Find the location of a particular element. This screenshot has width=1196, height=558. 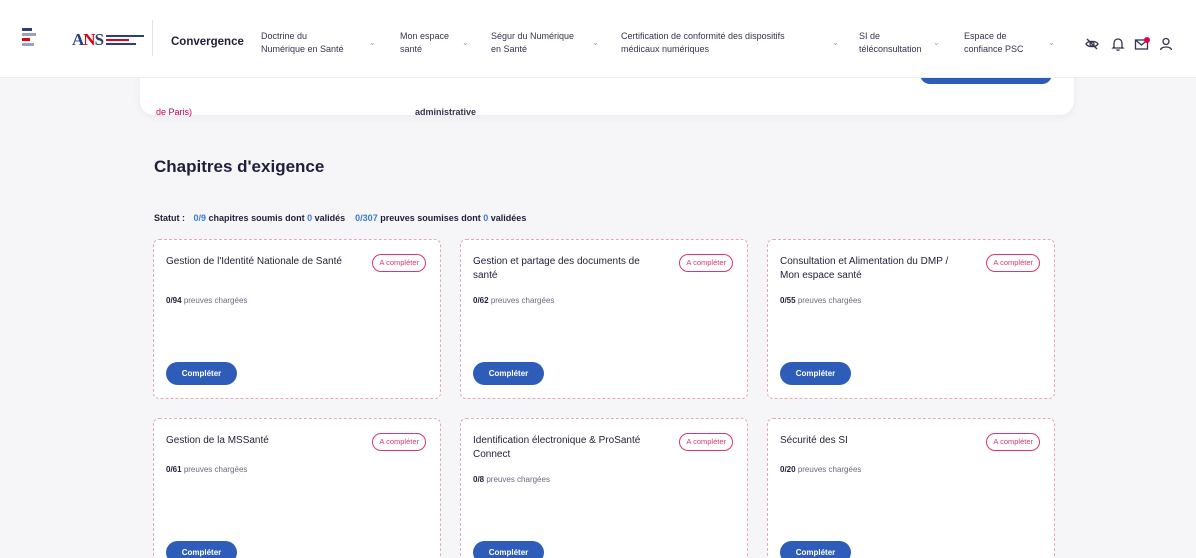

eye-off-icon is located at coordinates (1092, 44).